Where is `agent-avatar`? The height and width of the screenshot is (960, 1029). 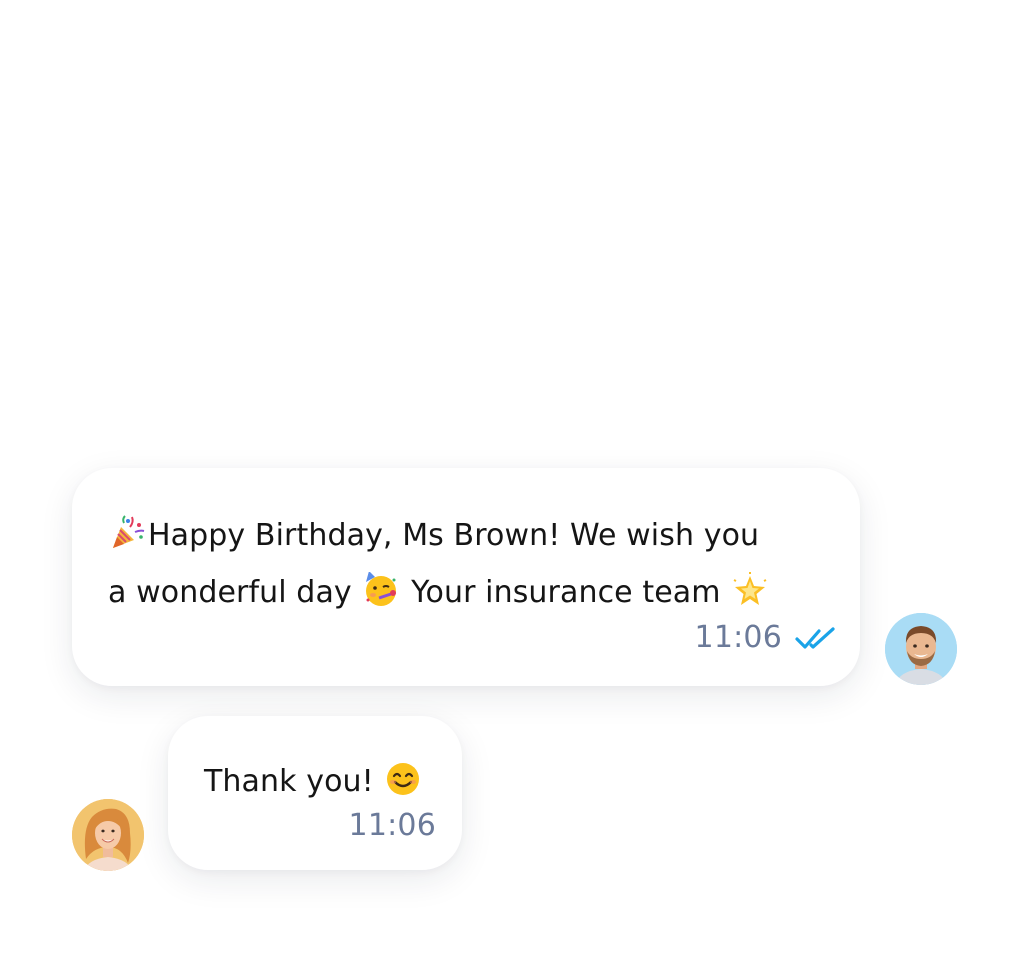 agent-avatar is located at coordinates (921, 649).